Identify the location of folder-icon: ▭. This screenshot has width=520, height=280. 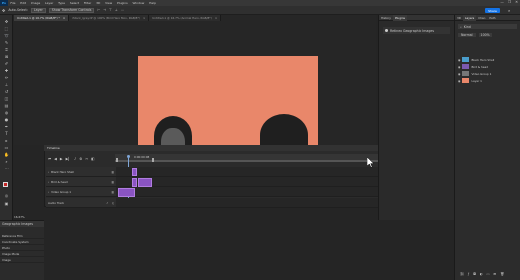
(488, 274).